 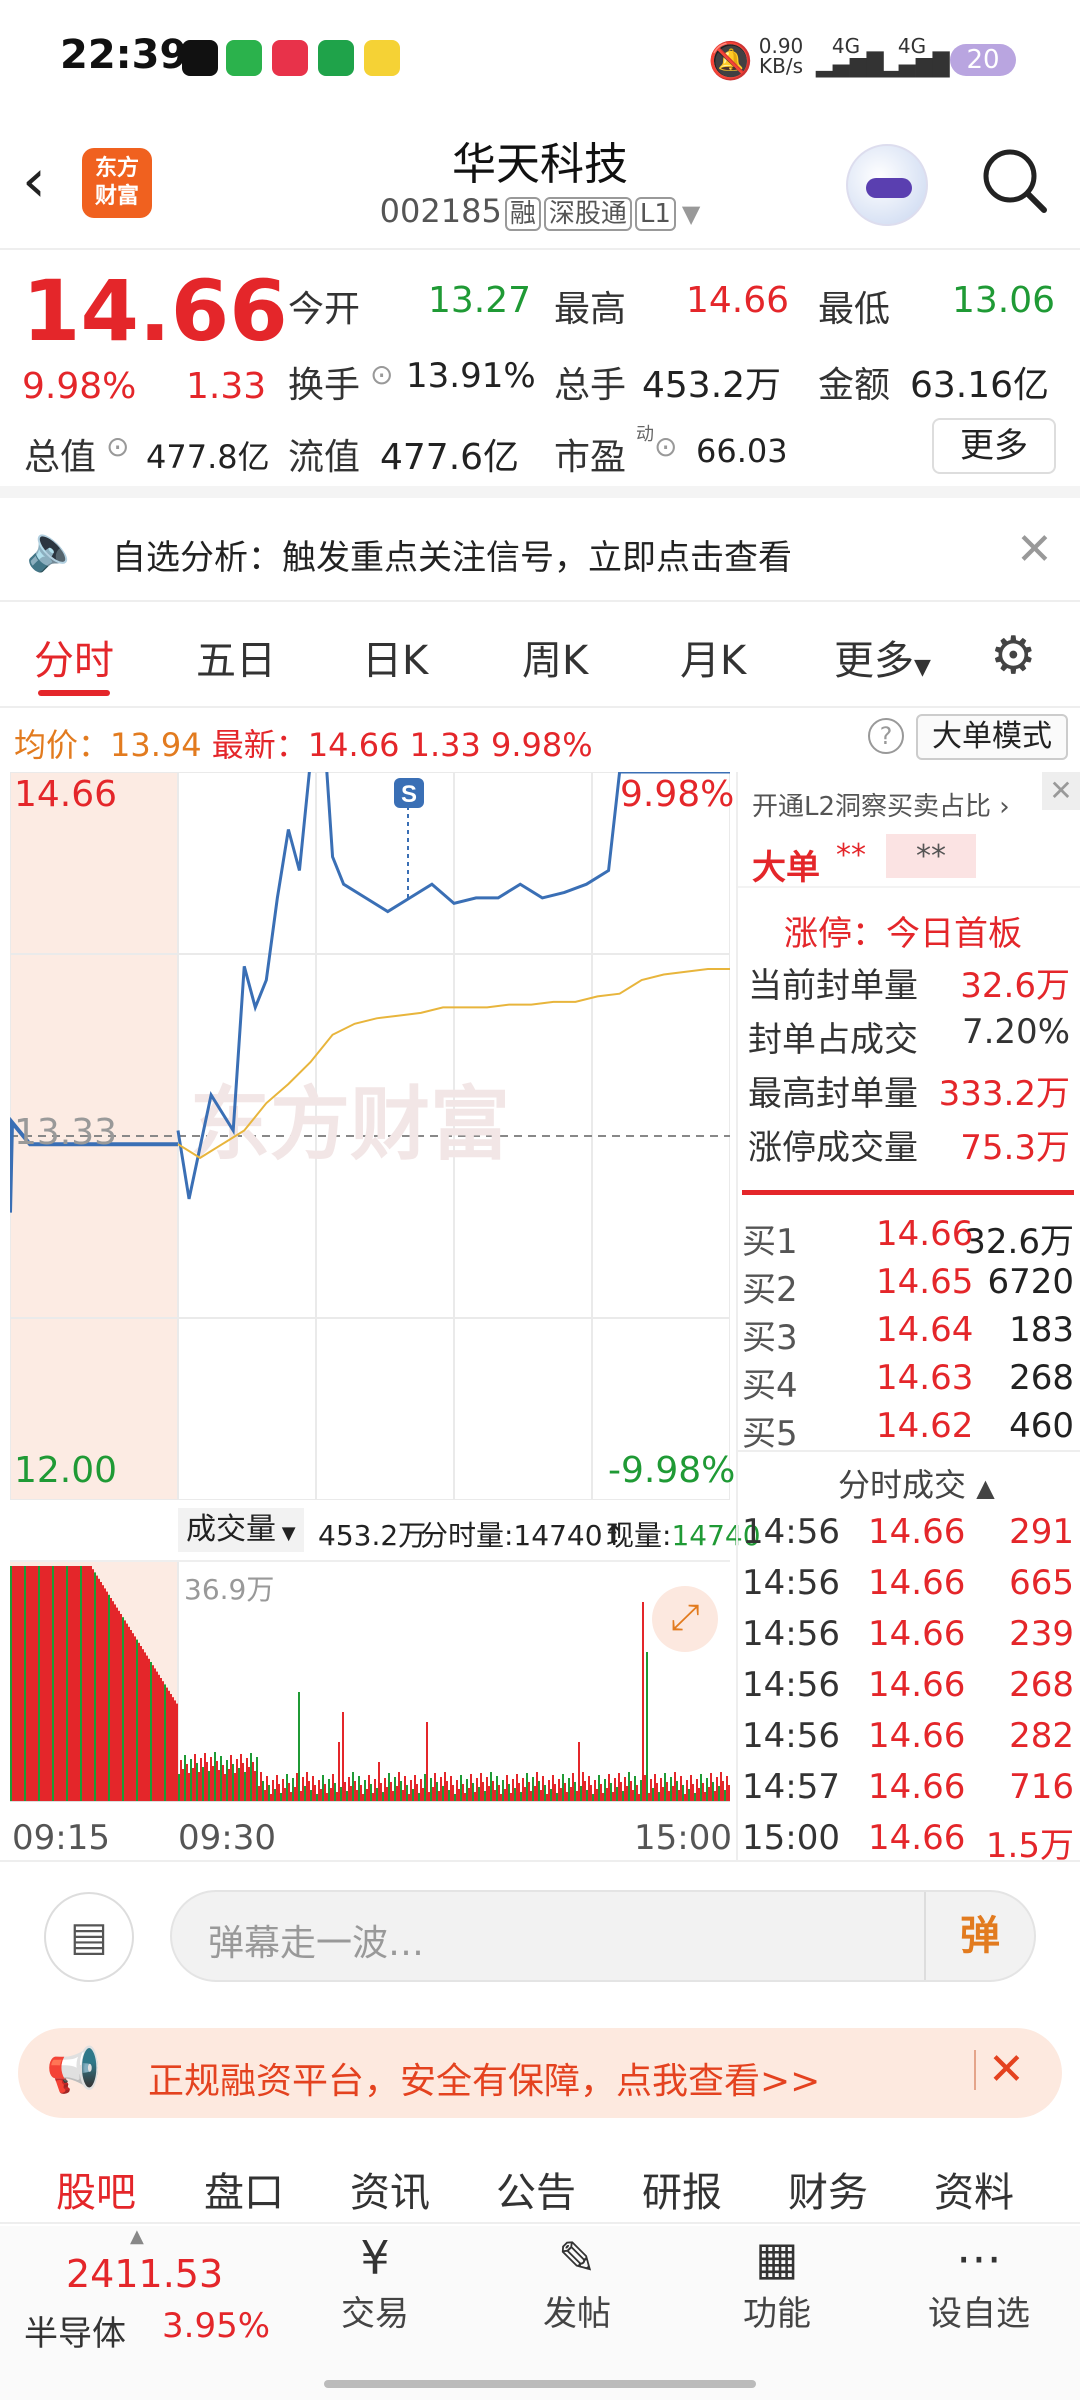 I want to click on more-button: 更多, so click(x=994, y=446).